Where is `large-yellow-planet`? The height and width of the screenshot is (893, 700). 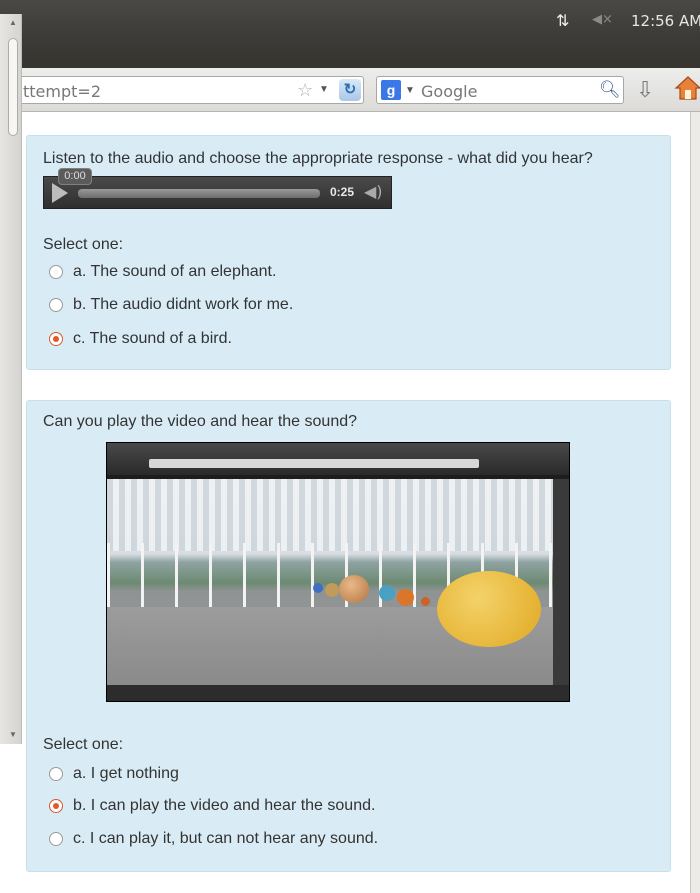 large-yellow-planet is located at coordinates (489, 609).